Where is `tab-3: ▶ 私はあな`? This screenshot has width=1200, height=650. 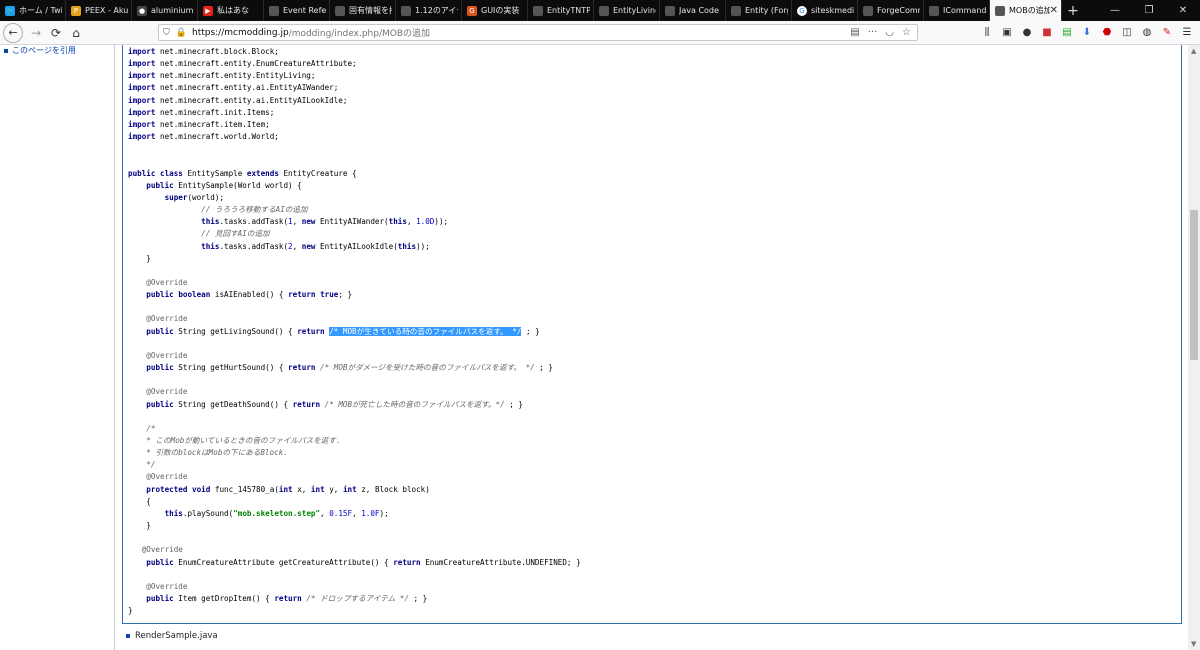
tab-3: ▶ 私はあな is located at coordinates (231, 10).